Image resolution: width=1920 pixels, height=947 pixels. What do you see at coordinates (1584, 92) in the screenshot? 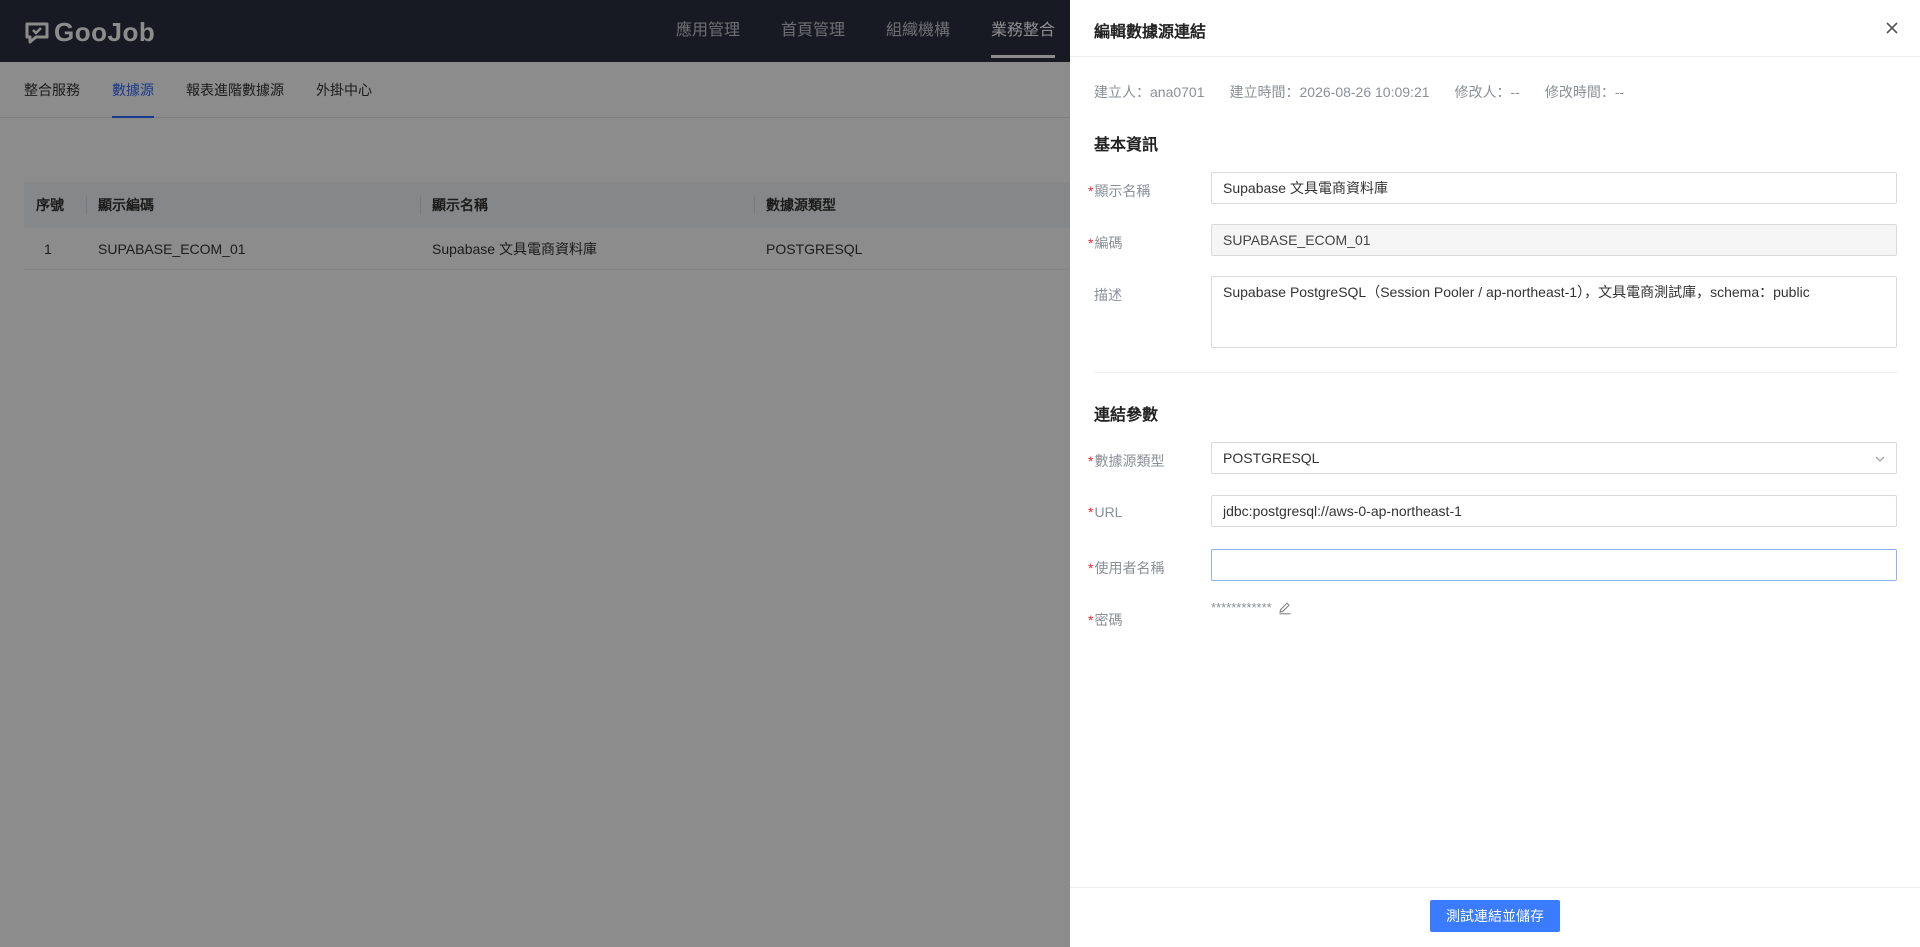
I see `meta-modified-at: 修改時間：--` at bounding box center [1584, 92].